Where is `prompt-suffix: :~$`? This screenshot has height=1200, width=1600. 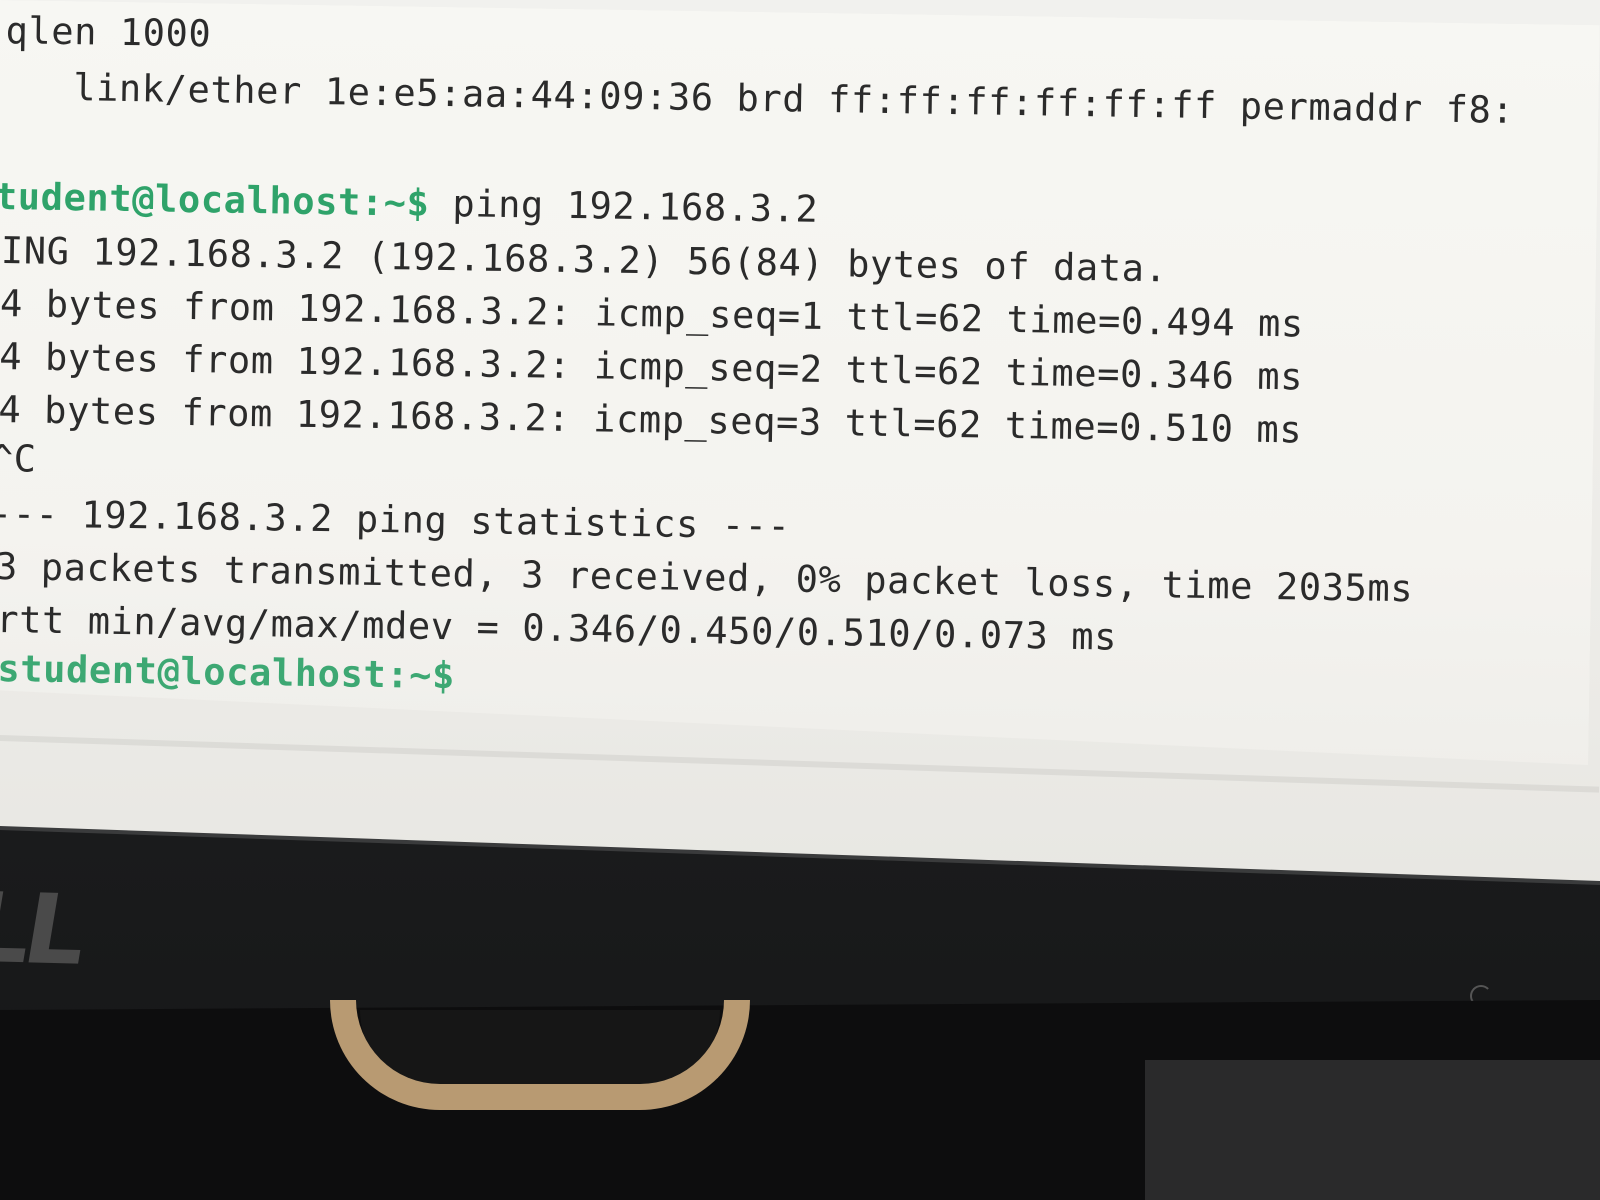 prompt-suffix: :~$ is located at coordinates (406, 203).